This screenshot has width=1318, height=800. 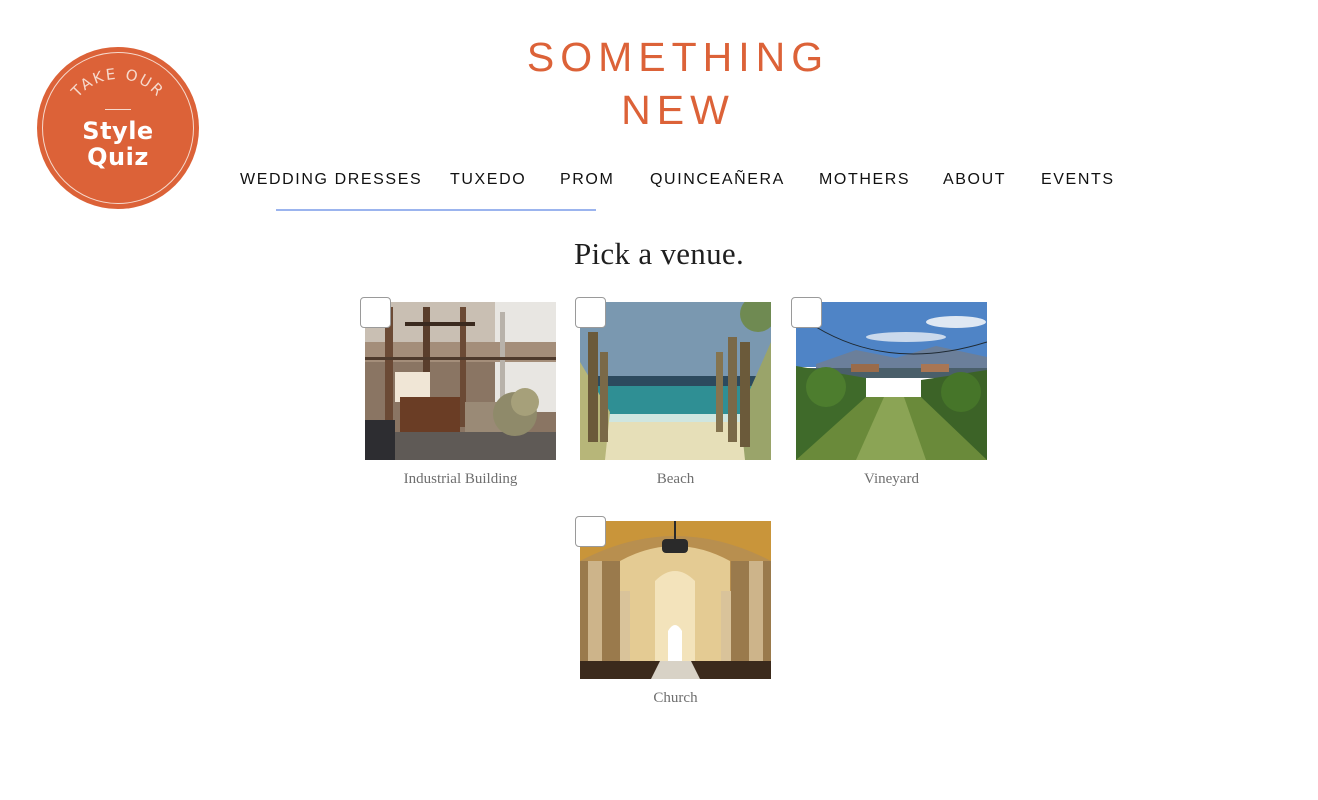 What do you see at coordinates (675, 479) in the screenshot?
I see `venue-label: Beach` at bounding box center [675, 479].